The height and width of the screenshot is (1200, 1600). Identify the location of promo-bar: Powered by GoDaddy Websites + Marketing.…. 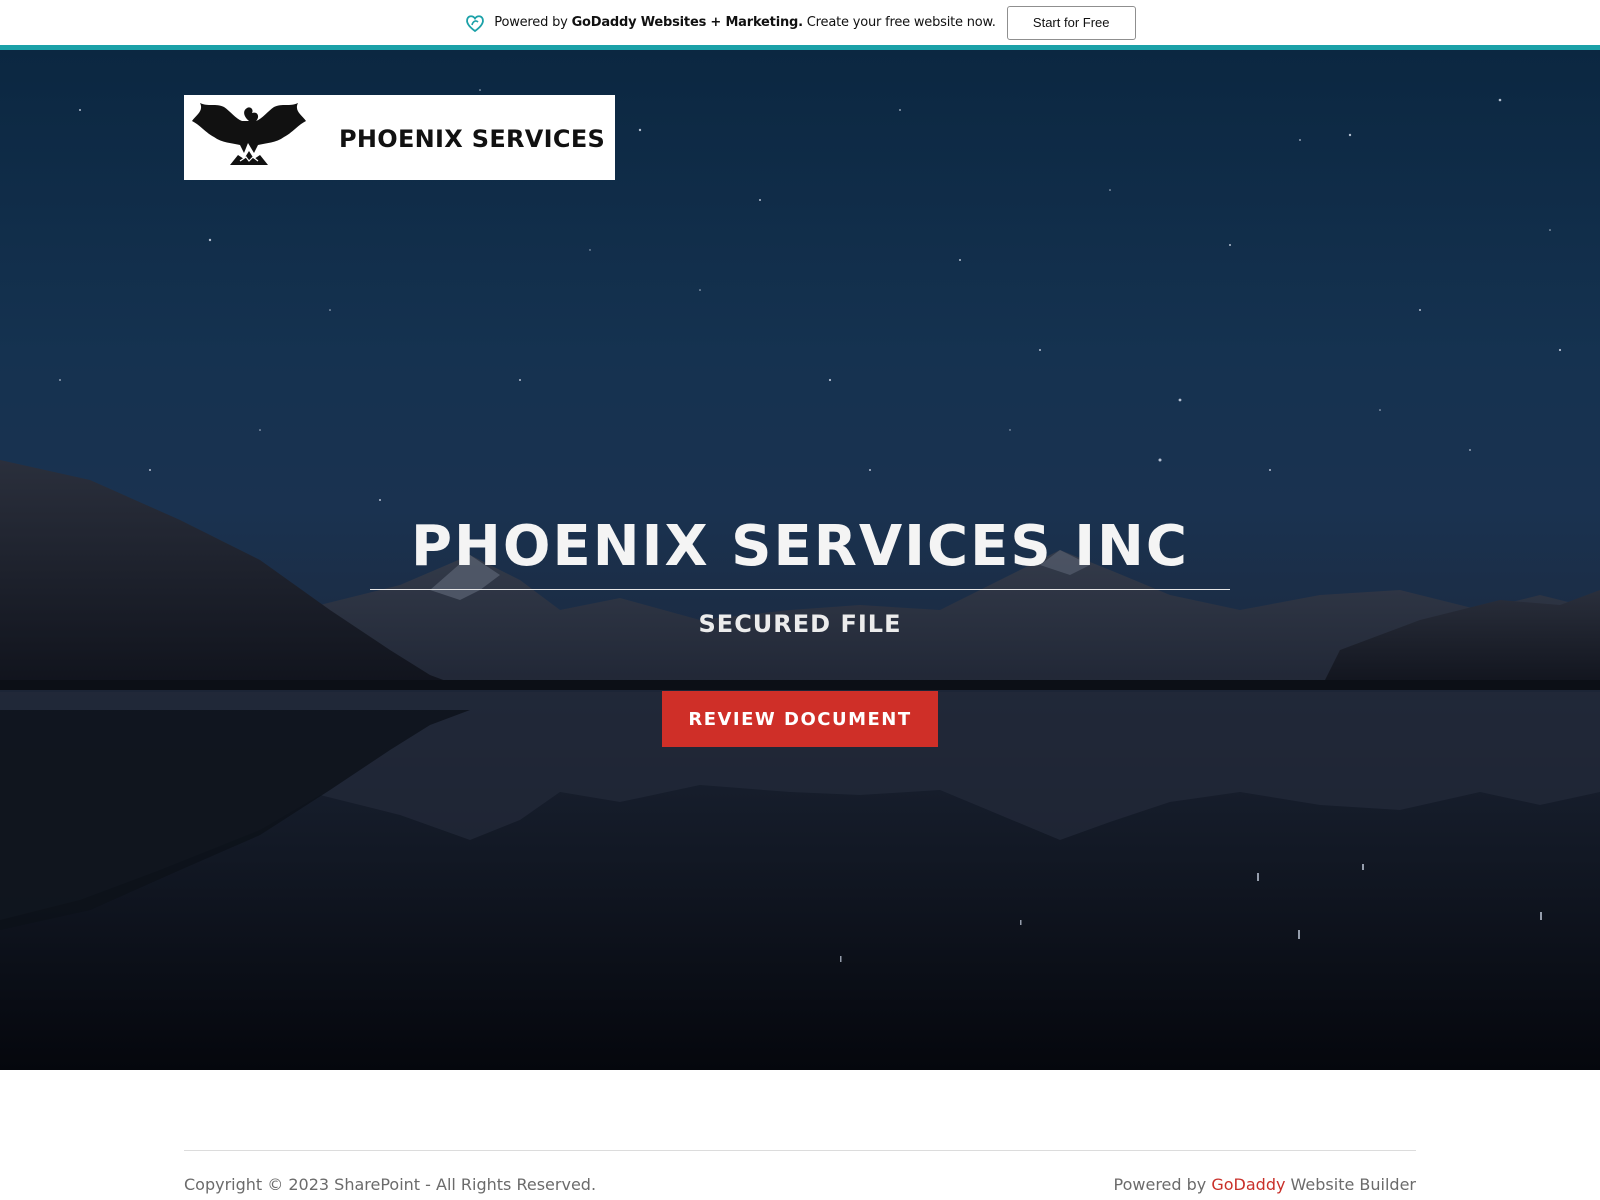
(800, 22).